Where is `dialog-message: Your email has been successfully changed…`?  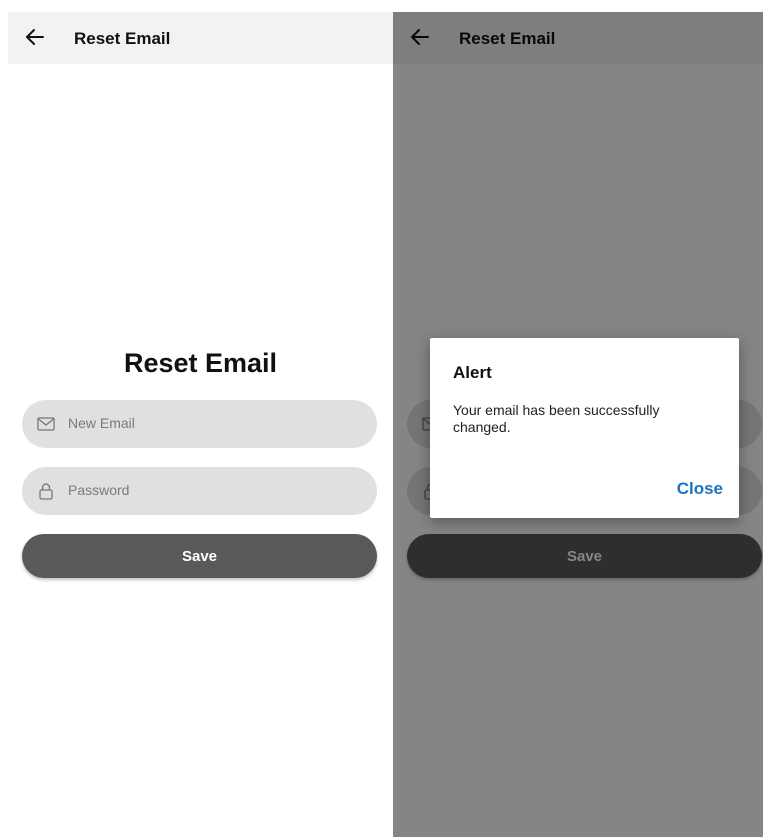 dialog-message: Your email has been successfully changed… is located at coordinates (556, 418).